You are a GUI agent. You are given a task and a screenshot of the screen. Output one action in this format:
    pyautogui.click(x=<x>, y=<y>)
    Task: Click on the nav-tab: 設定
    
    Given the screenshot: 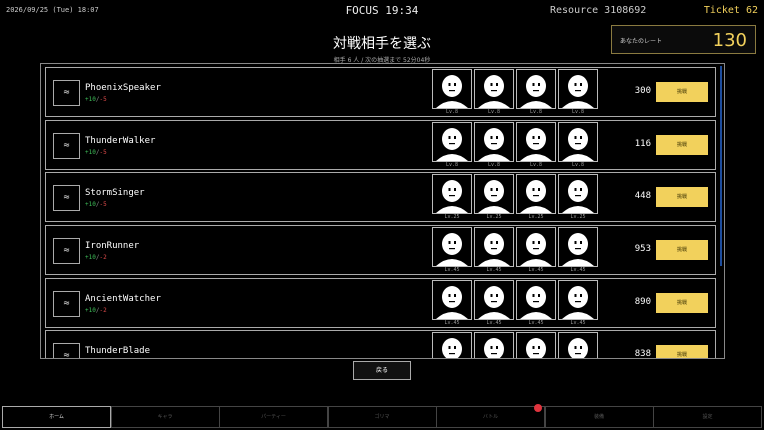 What is the action you would take?
    pyautogui.click(x=707, y=417)
    